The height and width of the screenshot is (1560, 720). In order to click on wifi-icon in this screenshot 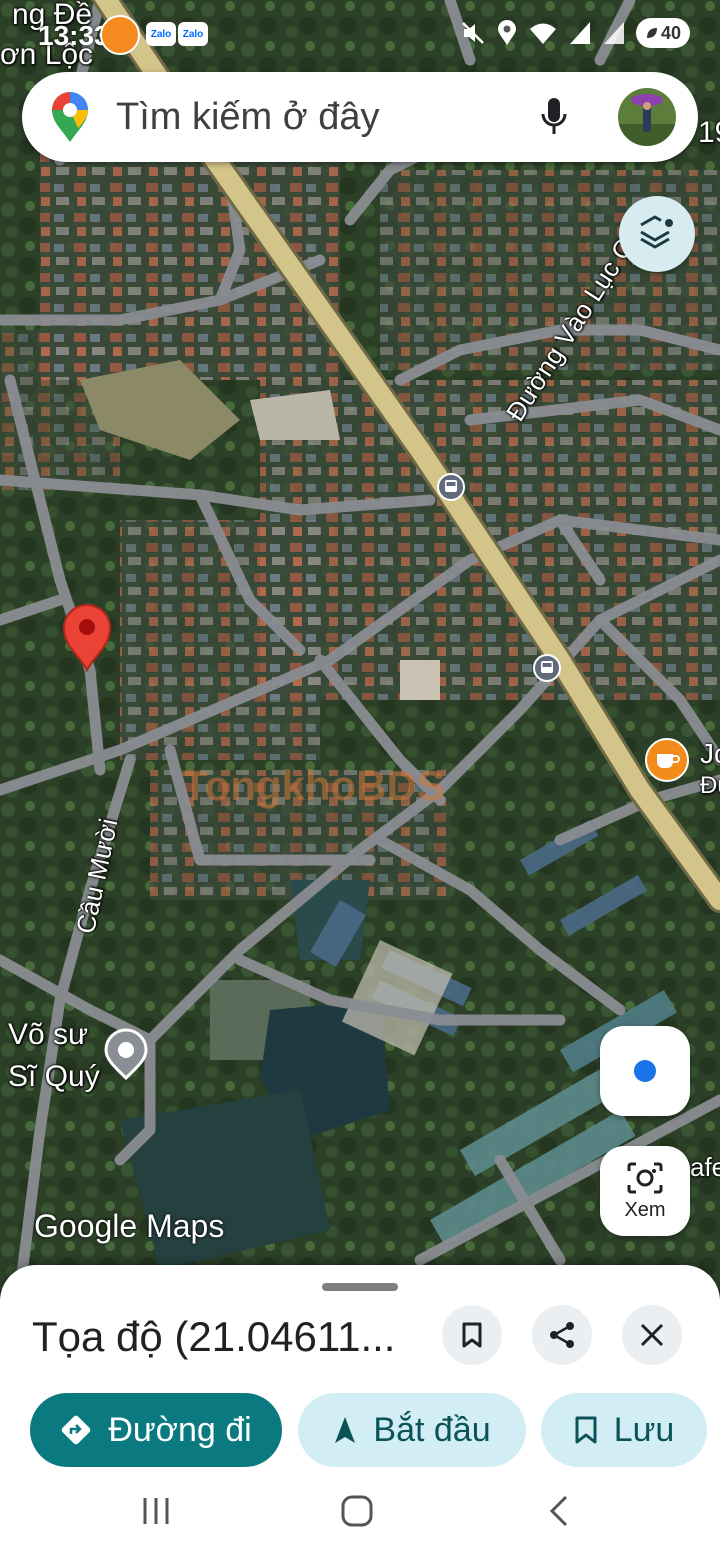, I will do `click(543, 33)`.